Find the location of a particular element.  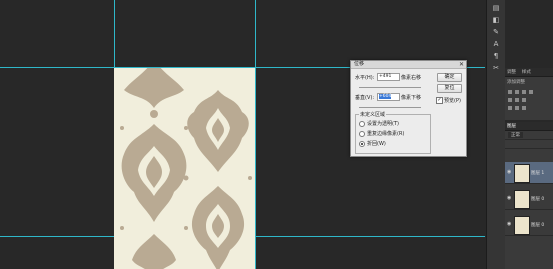

preview-checkbox: ✓ is located at coordinates (439, 100).